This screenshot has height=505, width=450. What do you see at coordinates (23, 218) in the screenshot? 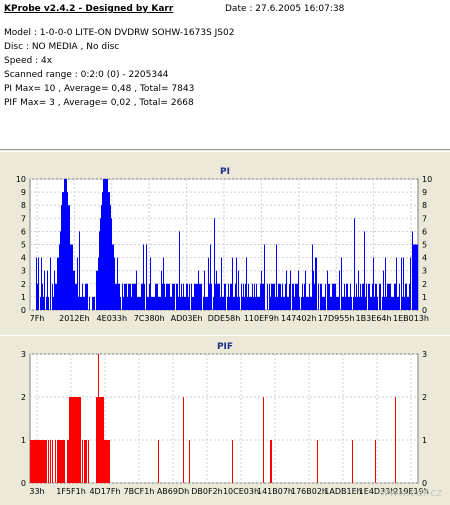
I see `pi-ytick-left: 7` at bounding box center [23, 218].